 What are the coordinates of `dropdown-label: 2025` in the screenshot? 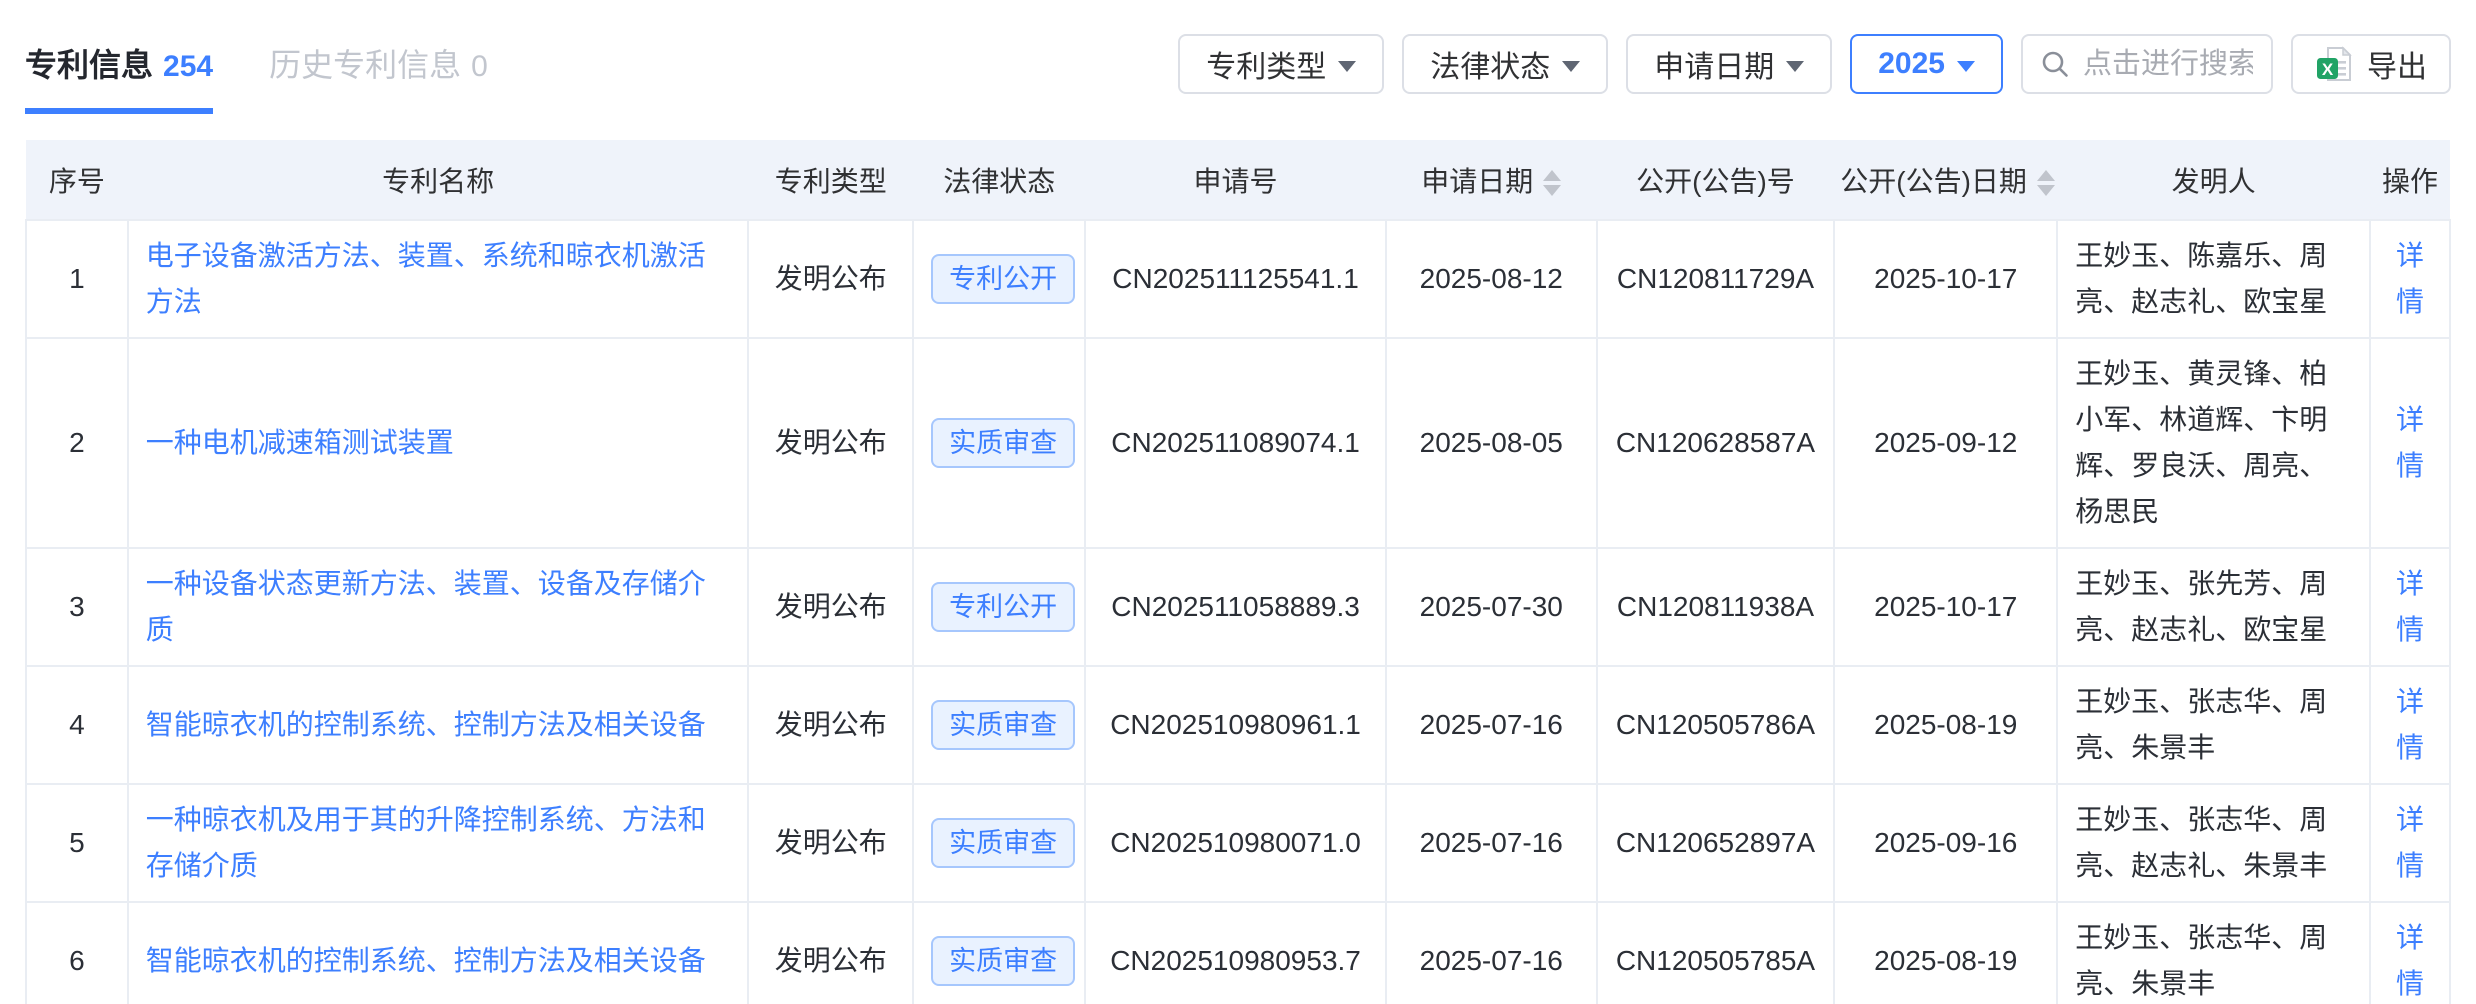 It's located at (1911, 63).